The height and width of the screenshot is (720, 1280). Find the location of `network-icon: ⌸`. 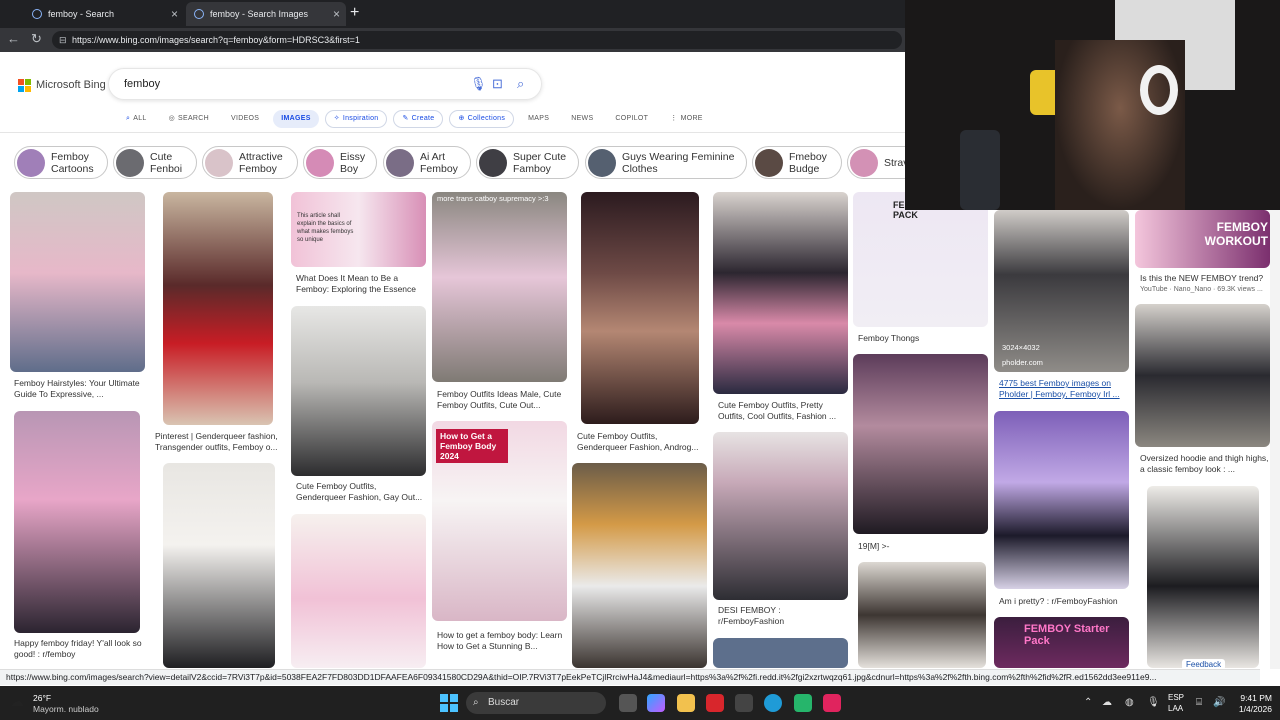

network-icon: ⌸ is located at coordinates (1199, 702).